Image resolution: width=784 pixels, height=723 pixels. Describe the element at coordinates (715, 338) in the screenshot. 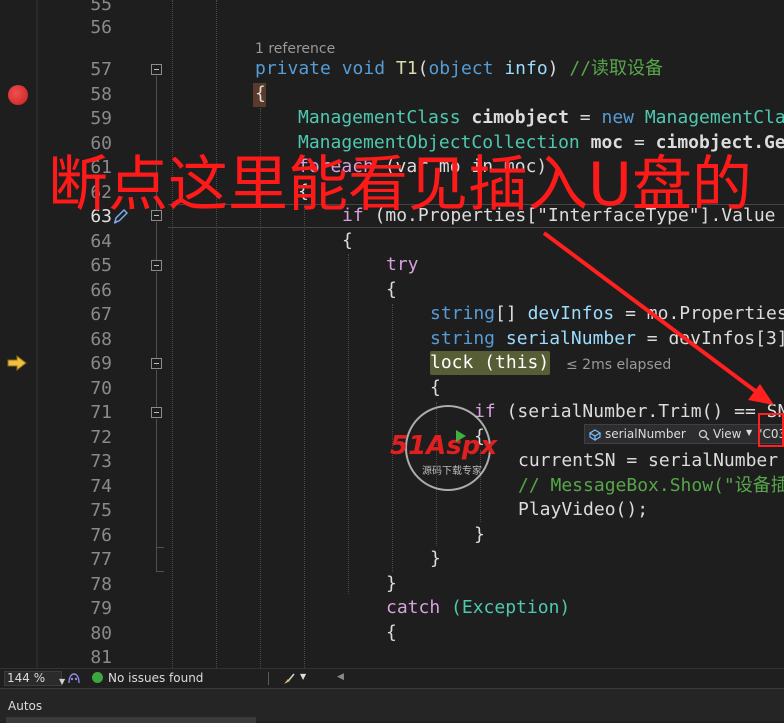

I see `code-token: = devInfos[3]` at that location.